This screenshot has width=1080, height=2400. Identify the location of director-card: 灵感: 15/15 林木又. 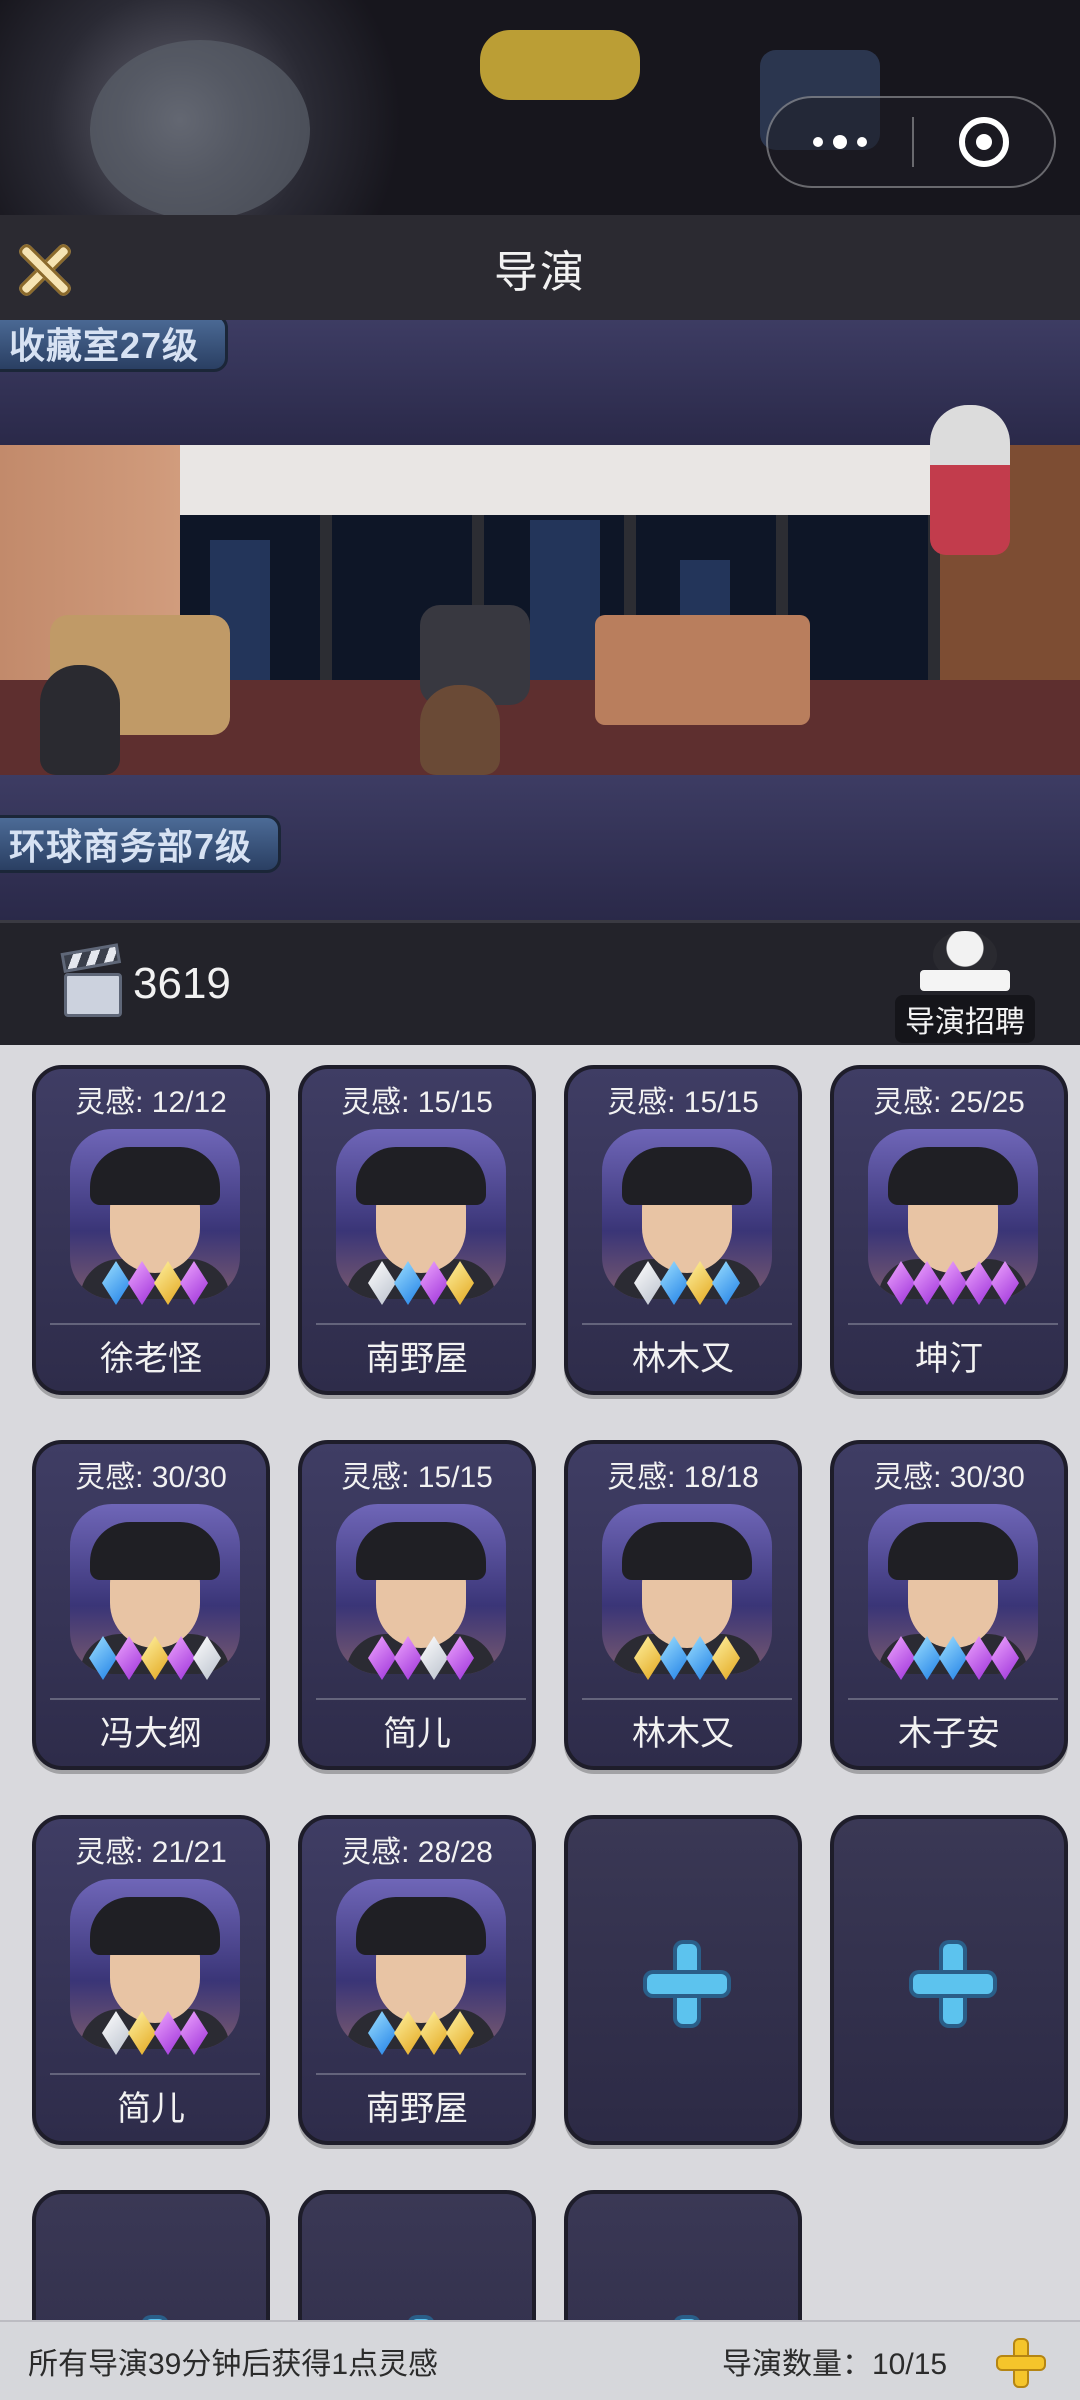
(683, 1230).